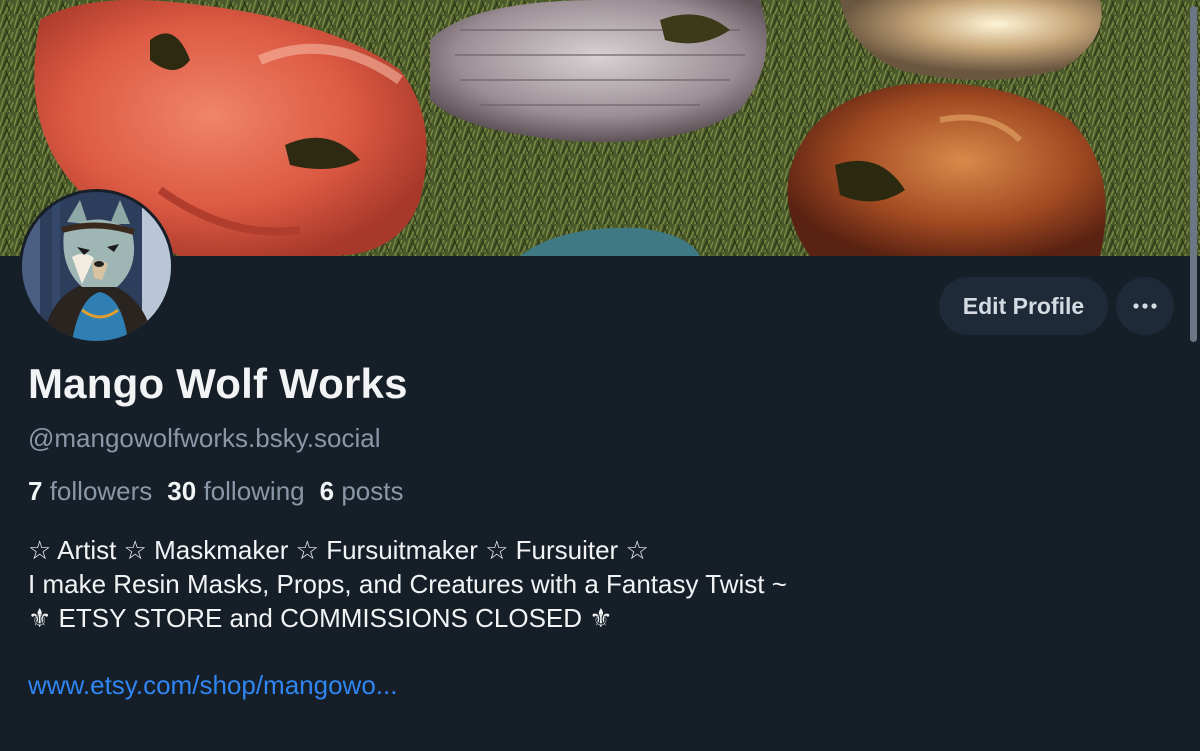 This screenshot has width=1200, height=751. Describe the element at coordinates (101, 491) in the screenshot. I see `followers-label: followers` at that location.